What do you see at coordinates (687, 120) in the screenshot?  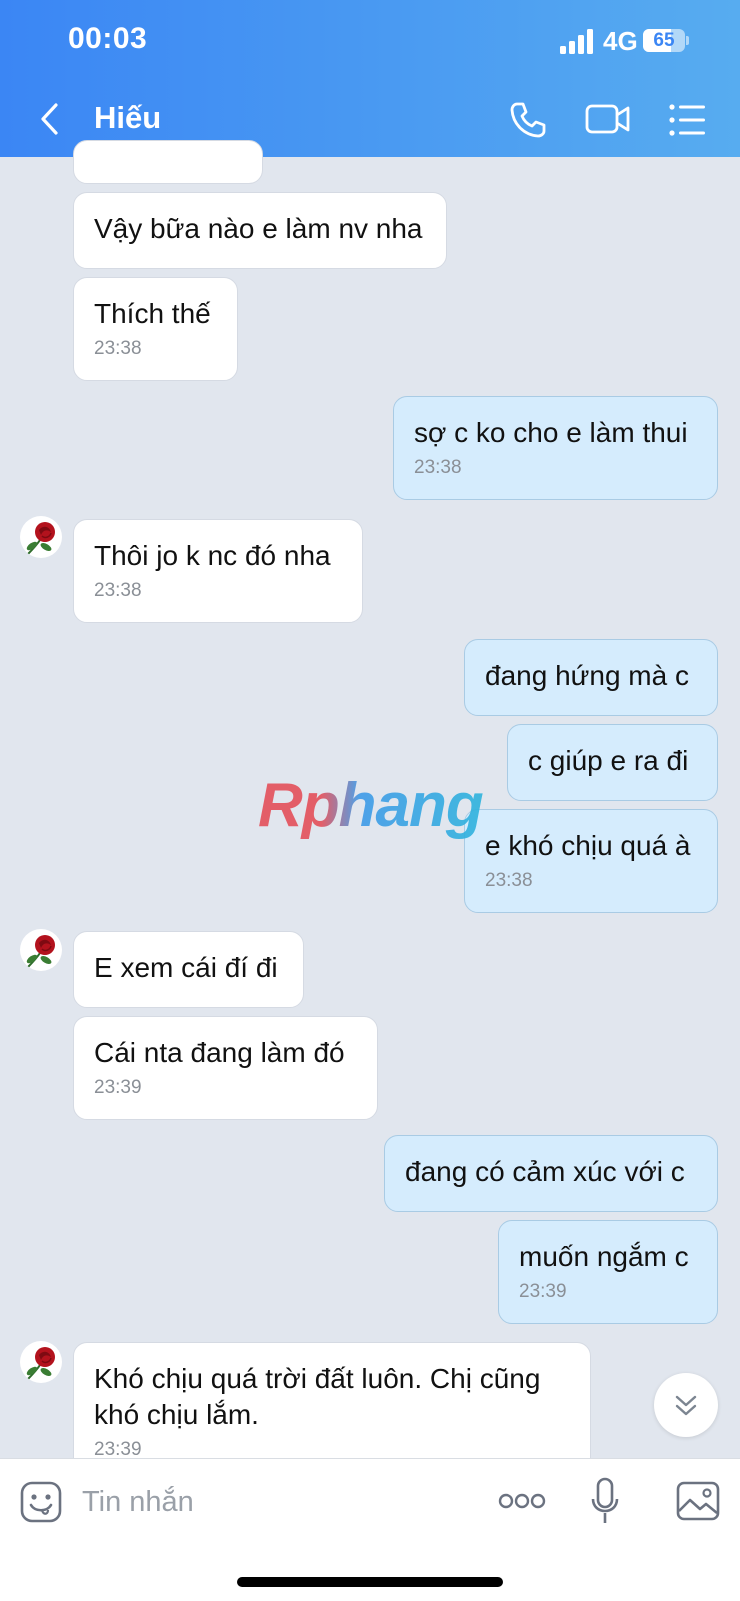 I see `menu-icon` at bounding box center [687, 120].